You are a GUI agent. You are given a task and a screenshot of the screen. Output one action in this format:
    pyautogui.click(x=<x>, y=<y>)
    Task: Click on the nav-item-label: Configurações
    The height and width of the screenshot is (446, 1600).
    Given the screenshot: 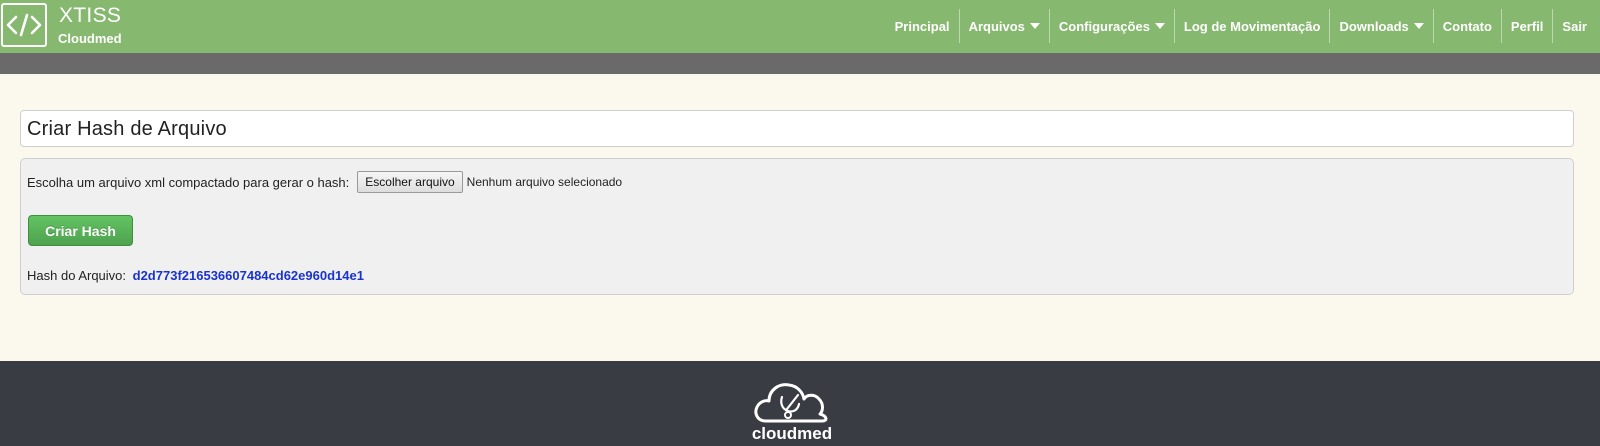 What is the action you would take?
    pyautogui.click(x=1104, y=26)
    